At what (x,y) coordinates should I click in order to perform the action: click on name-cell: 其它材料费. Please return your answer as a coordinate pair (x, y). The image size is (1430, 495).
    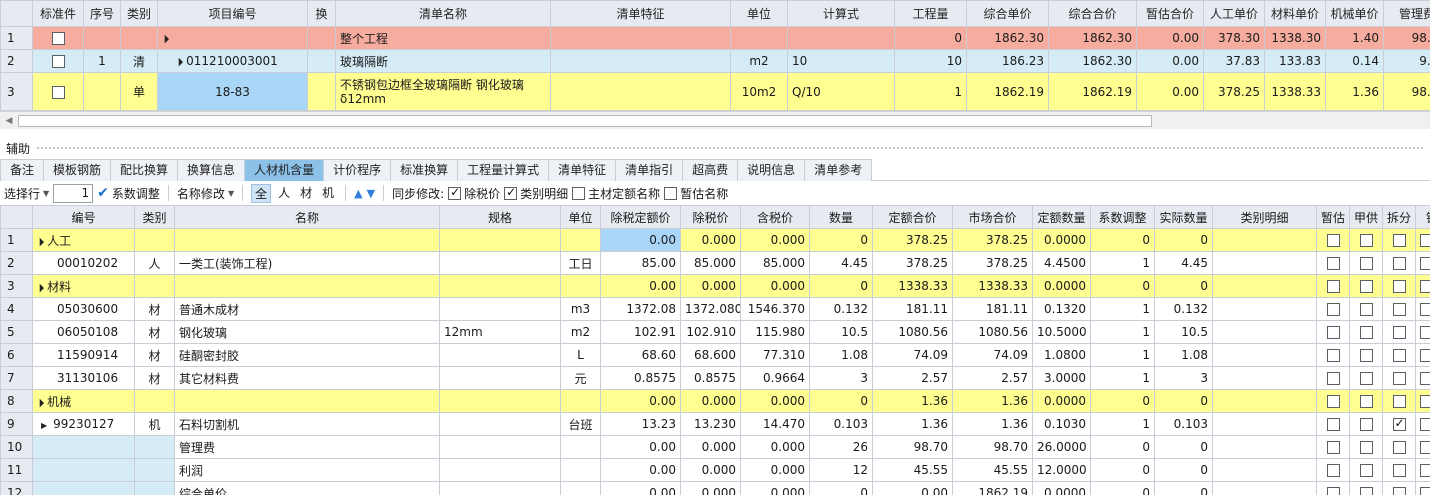
    Looking at the image, I should click on (307, 378).